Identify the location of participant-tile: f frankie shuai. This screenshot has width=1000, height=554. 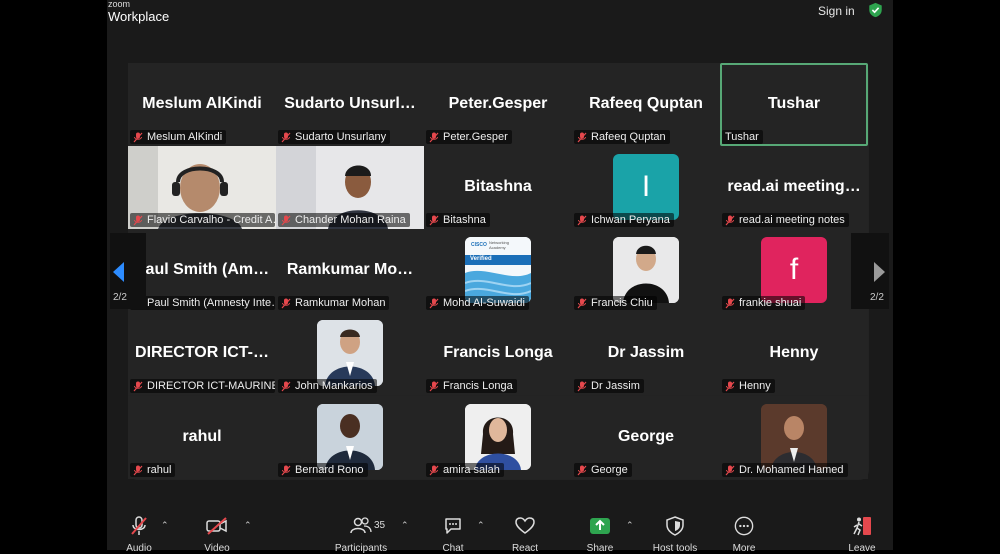
(794, 270).